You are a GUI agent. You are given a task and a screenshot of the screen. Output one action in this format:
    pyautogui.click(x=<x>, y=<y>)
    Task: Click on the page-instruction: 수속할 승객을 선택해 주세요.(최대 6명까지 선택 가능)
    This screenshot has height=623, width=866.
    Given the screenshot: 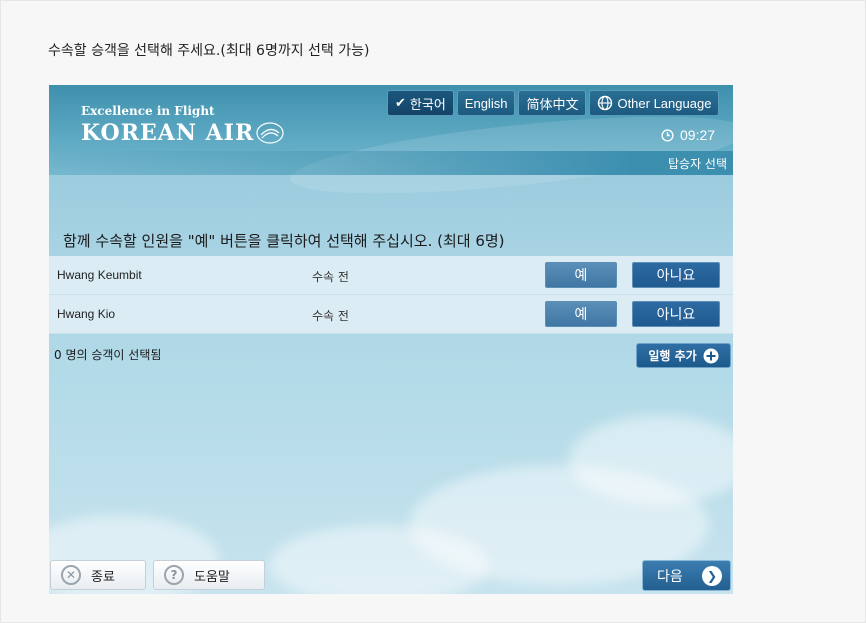 What is the action you would take?
    pyautogui.click(x=209, y=51)
    